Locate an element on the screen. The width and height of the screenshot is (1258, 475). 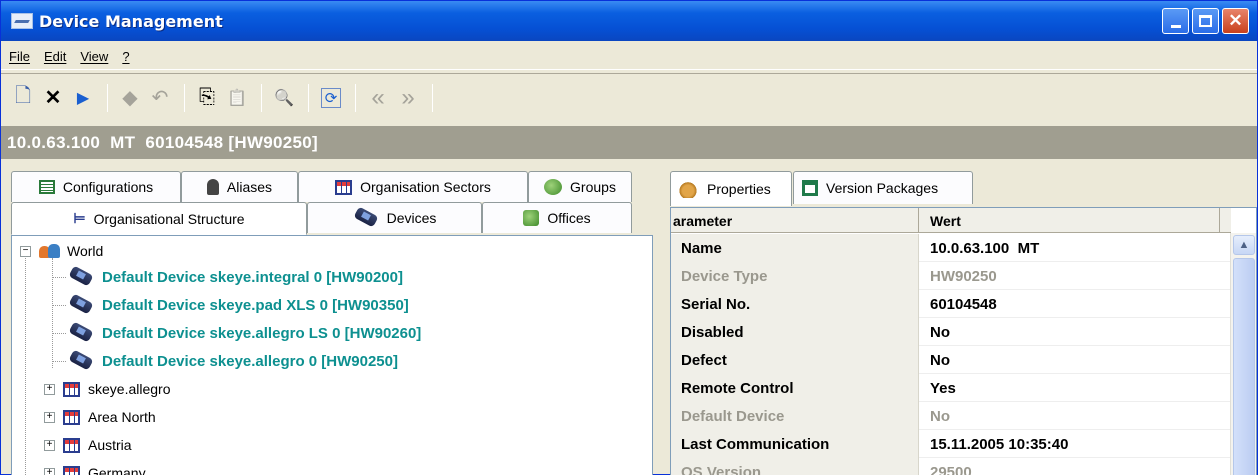
property-row: Default Device No is located at coordinates (951, 416).